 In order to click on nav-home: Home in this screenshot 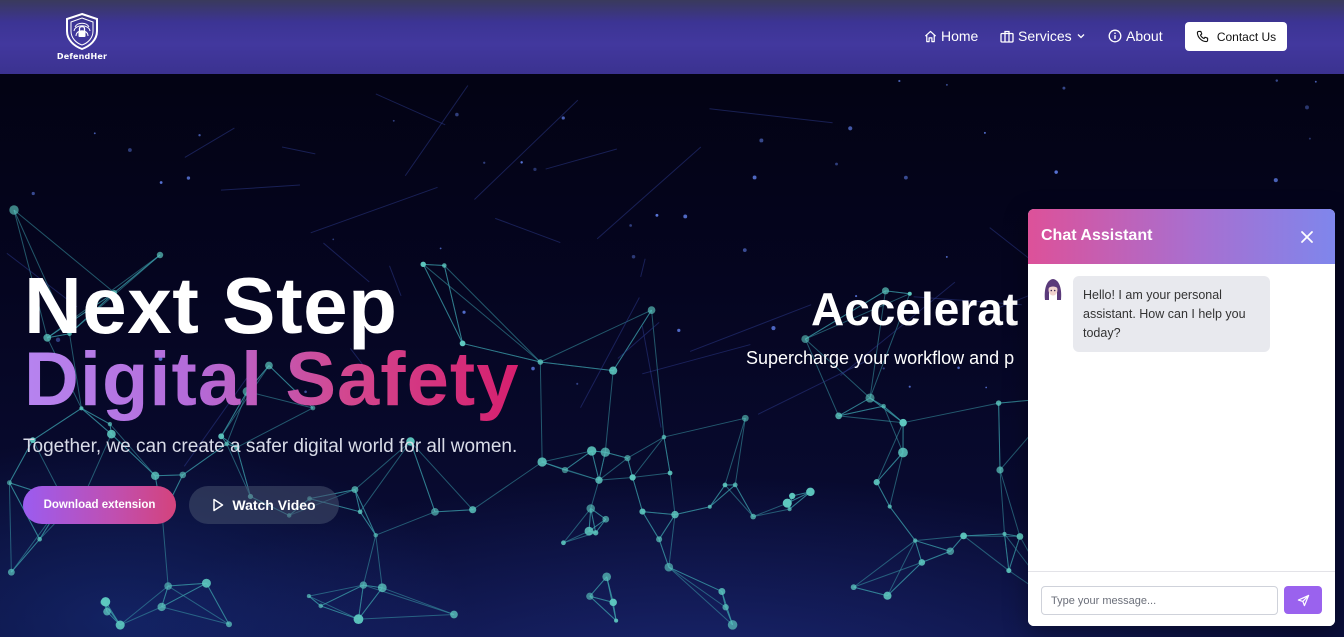, I will do `click(951, 36)`.